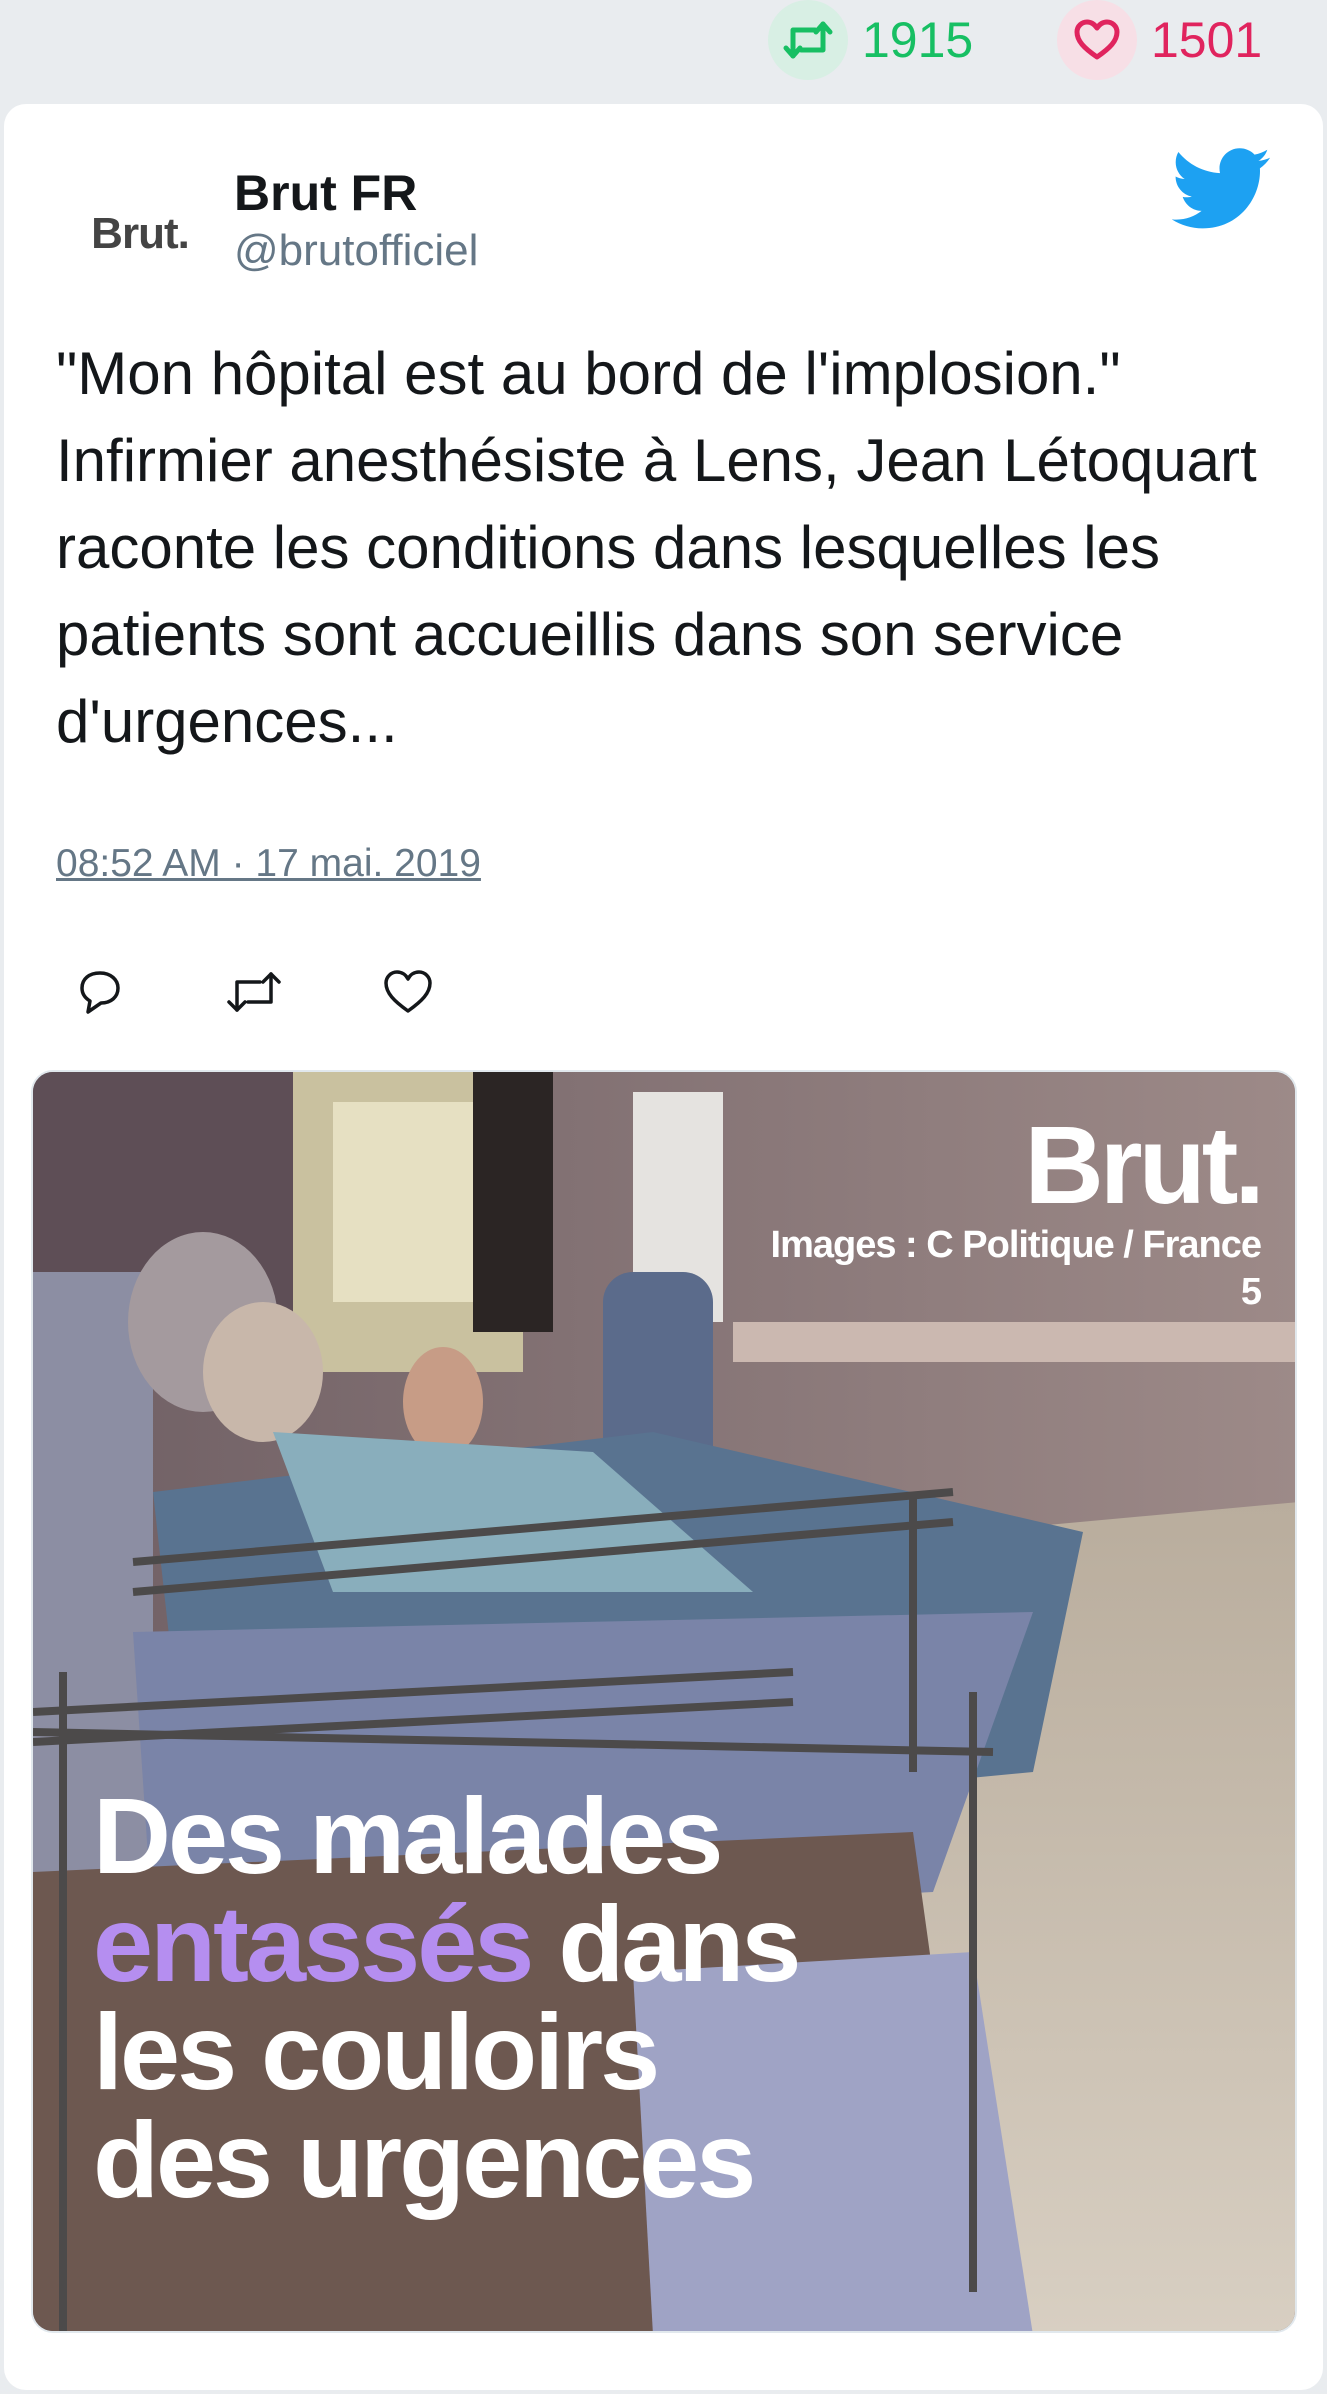 The image size is (1327, 2394). What do you see at coordinates (679, 1943) in the screenshot?
I see `caption-line-2-rest: dans` at bounding box center [679, 1943].